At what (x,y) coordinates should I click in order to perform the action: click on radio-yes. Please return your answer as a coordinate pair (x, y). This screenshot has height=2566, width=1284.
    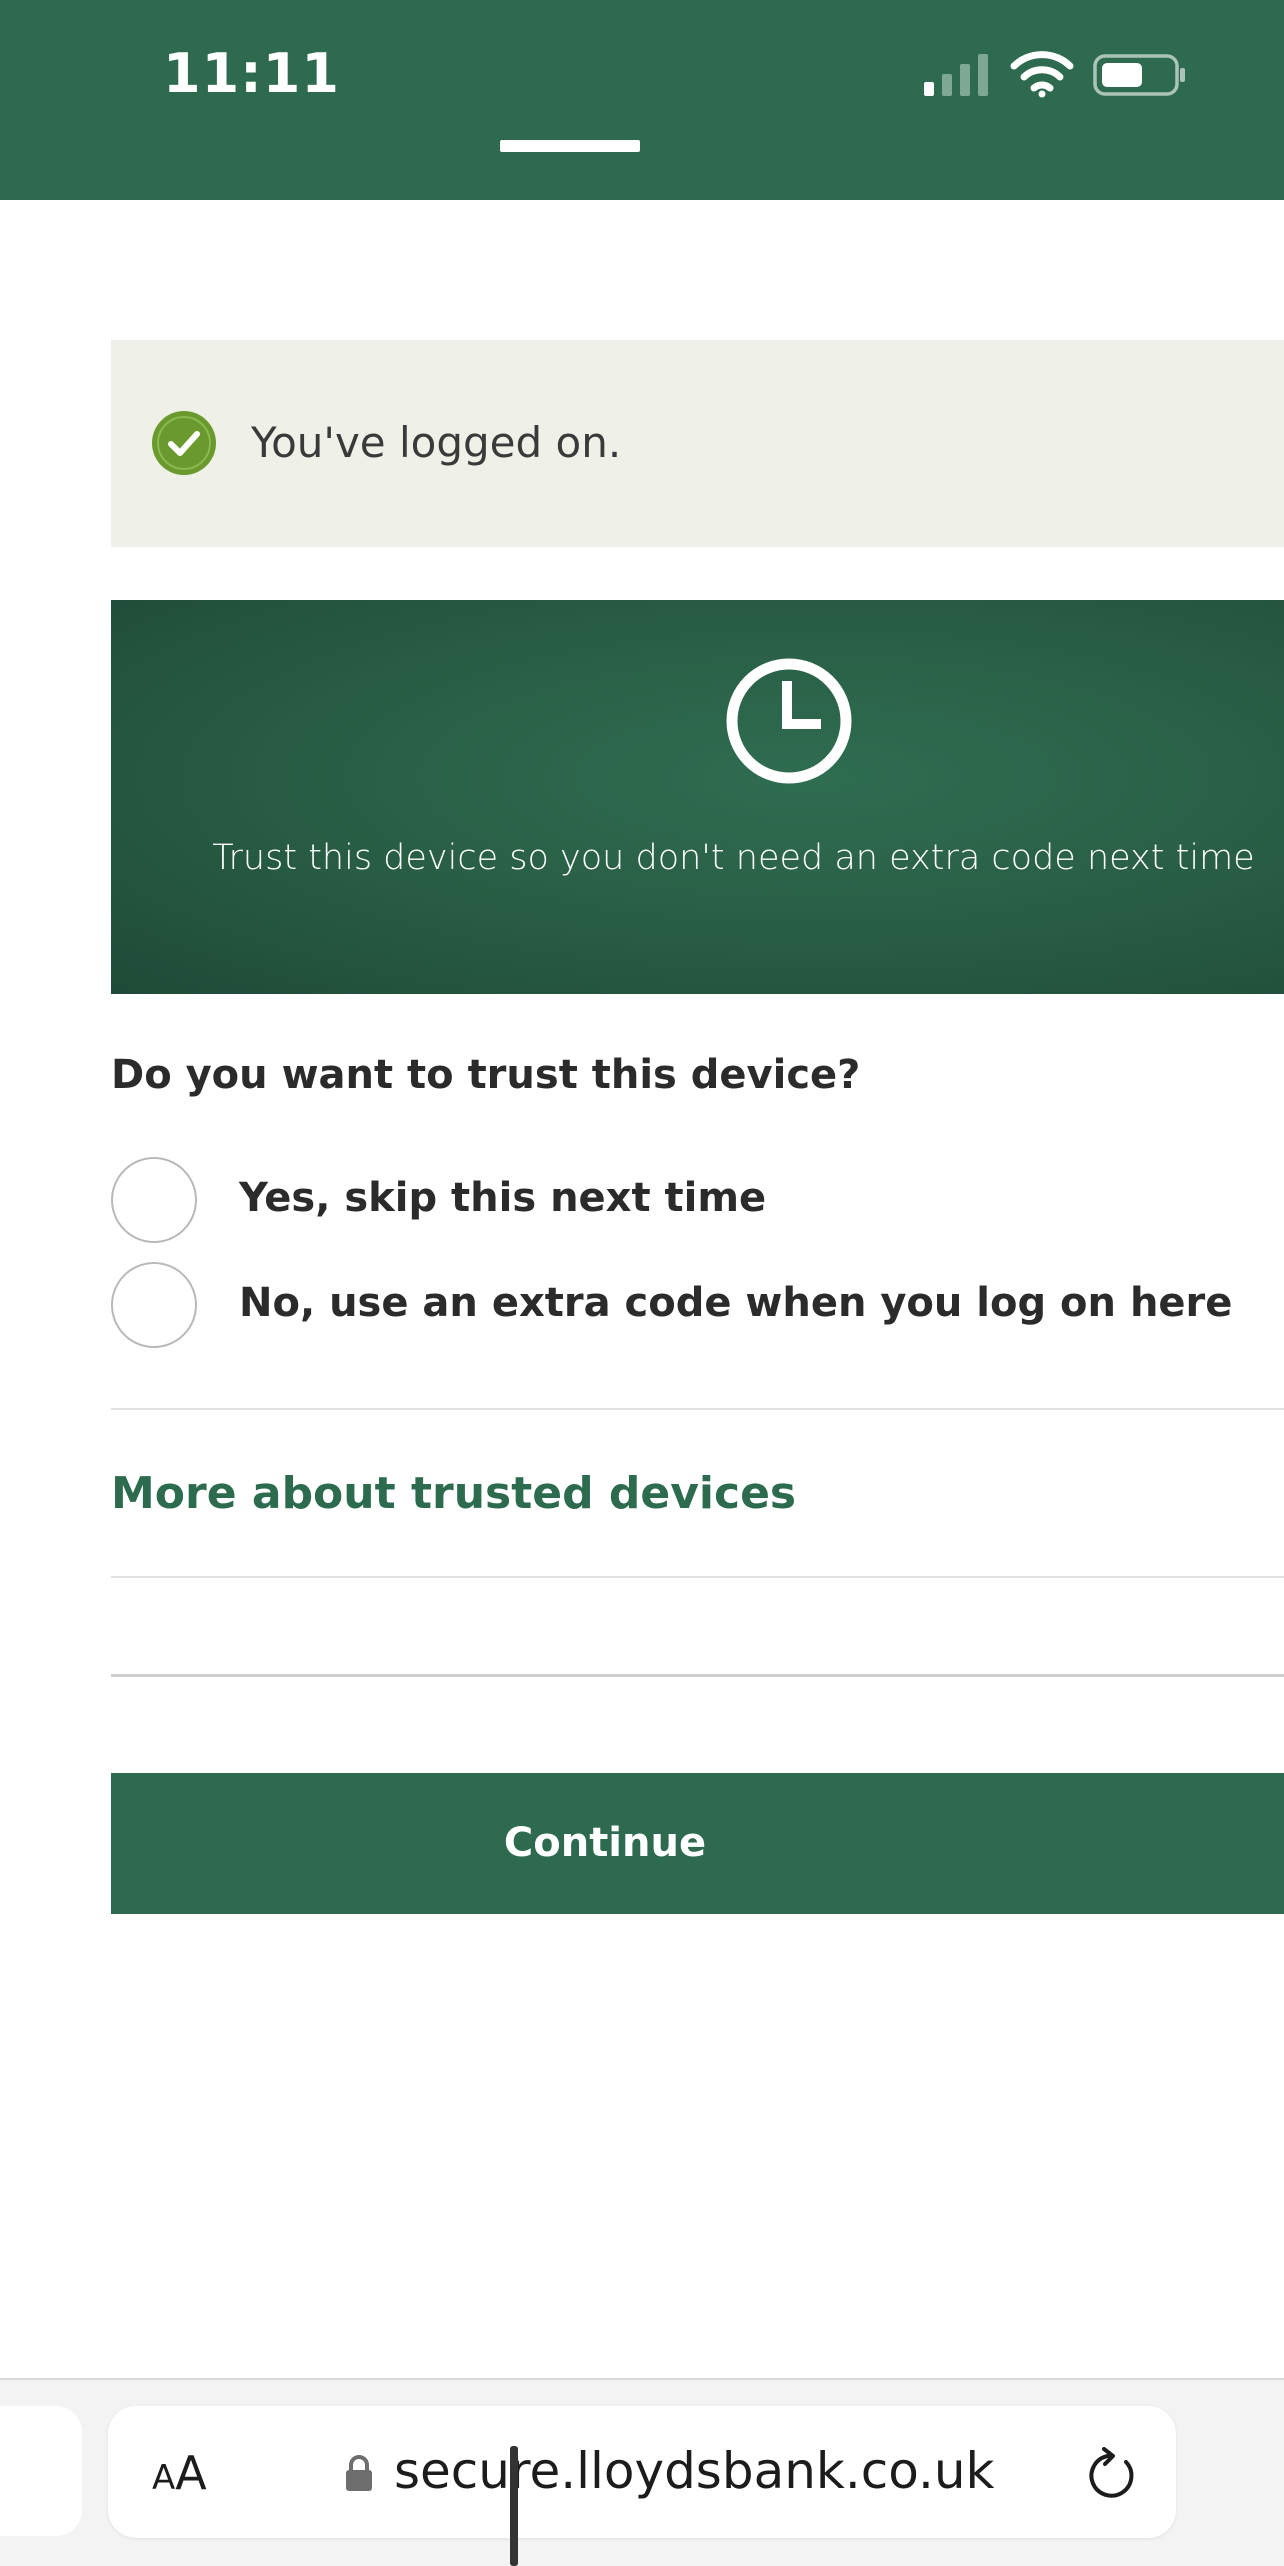
    Looking at the image, I should click on (154, 1200).